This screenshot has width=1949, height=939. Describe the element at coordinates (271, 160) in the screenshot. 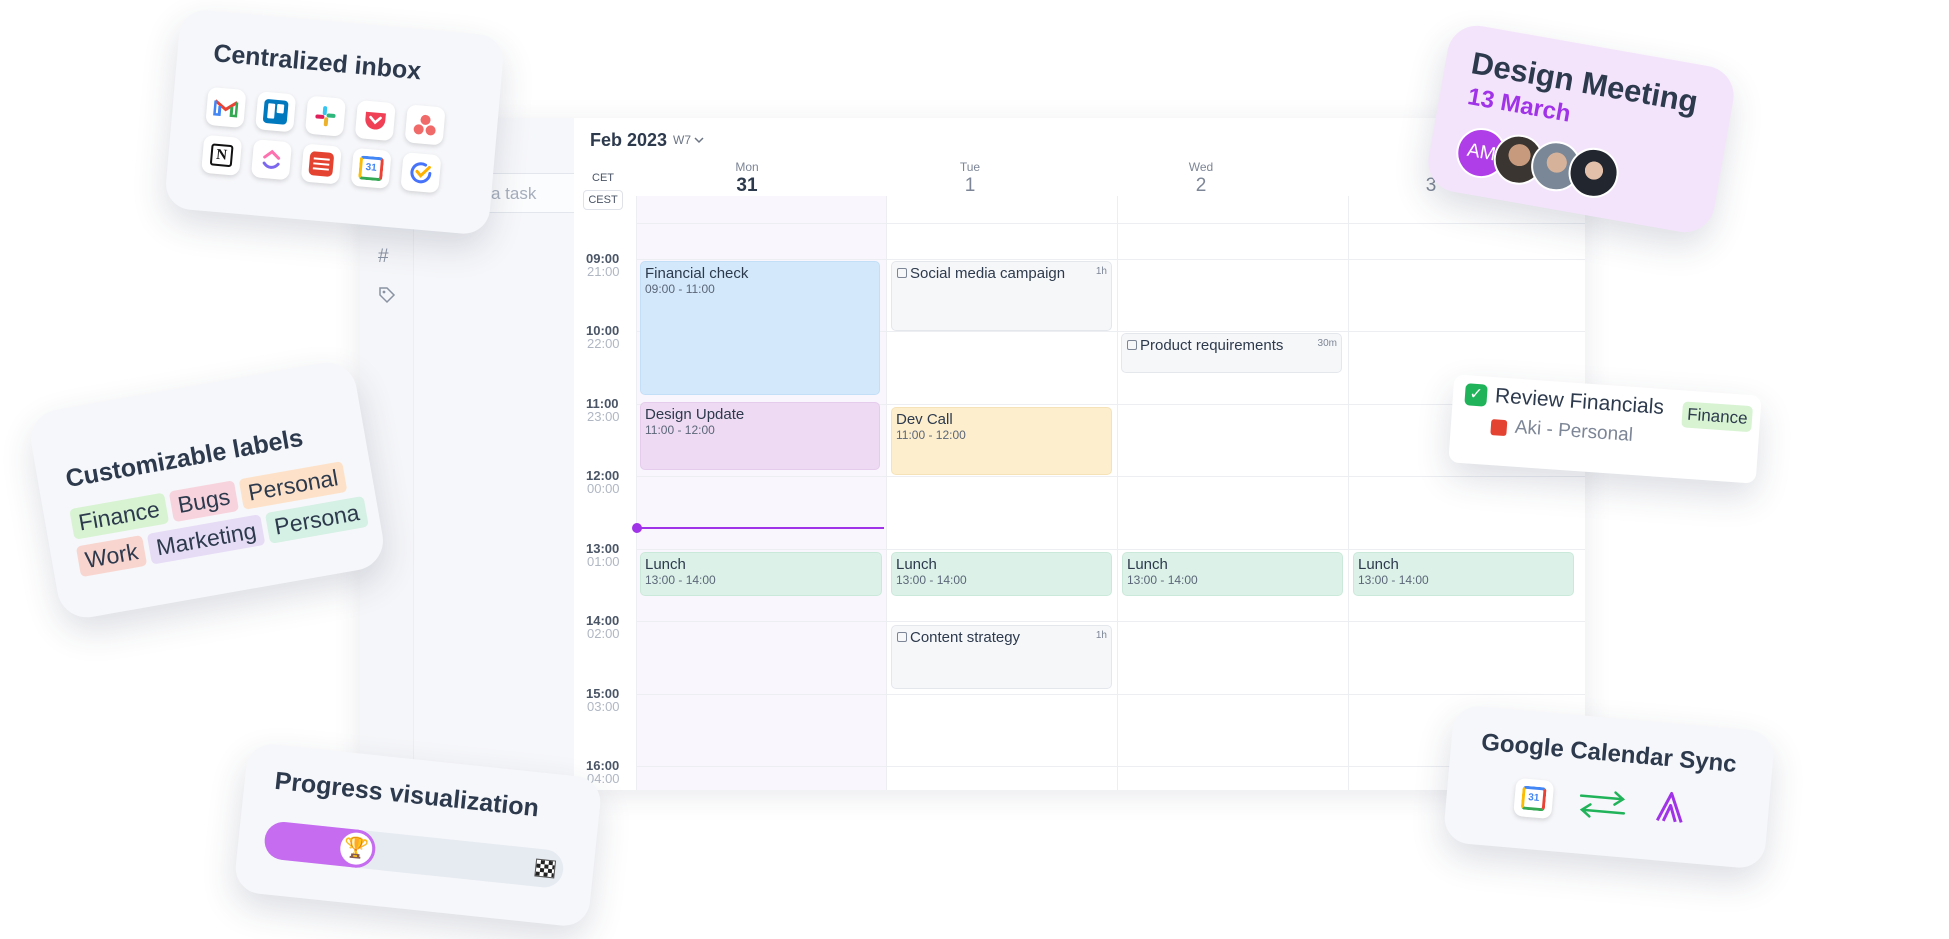

I see `clickup-icon` at that location.